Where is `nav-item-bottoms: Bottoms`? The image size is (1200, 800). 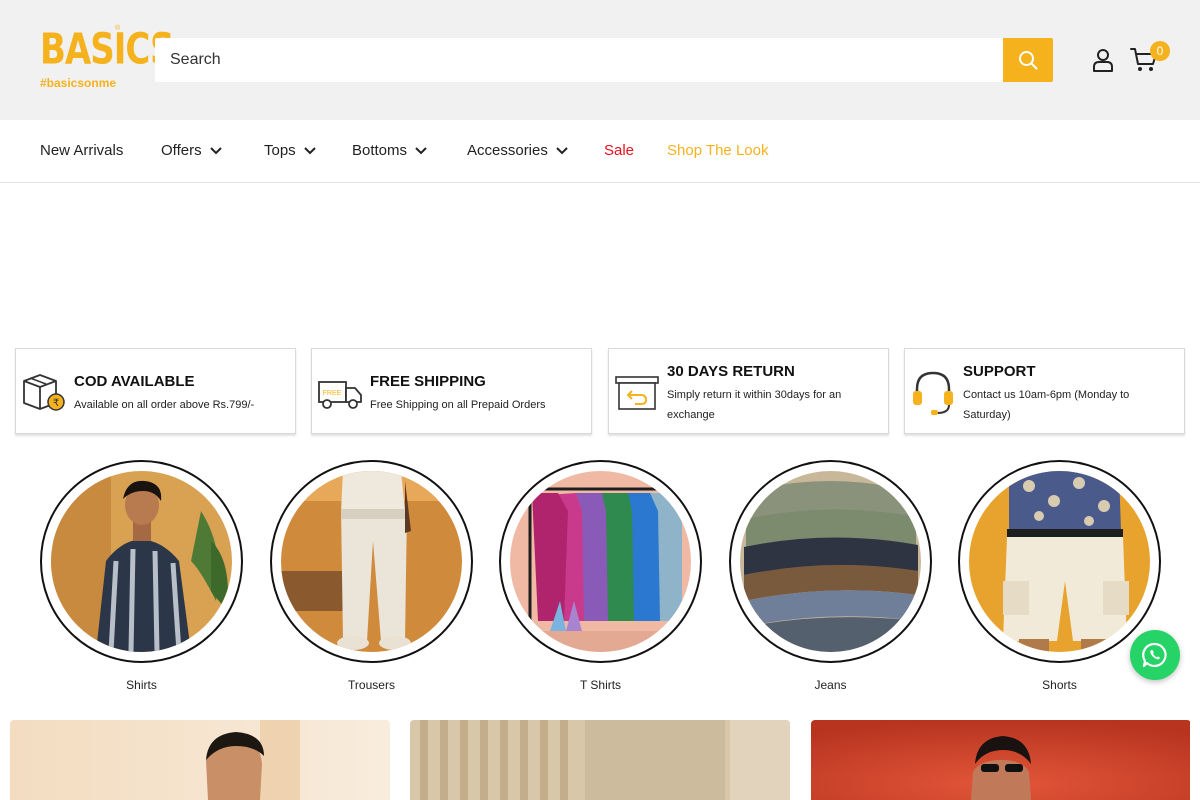 nav-item-bottoms: Bottoms is located at coordinates (389, 150).